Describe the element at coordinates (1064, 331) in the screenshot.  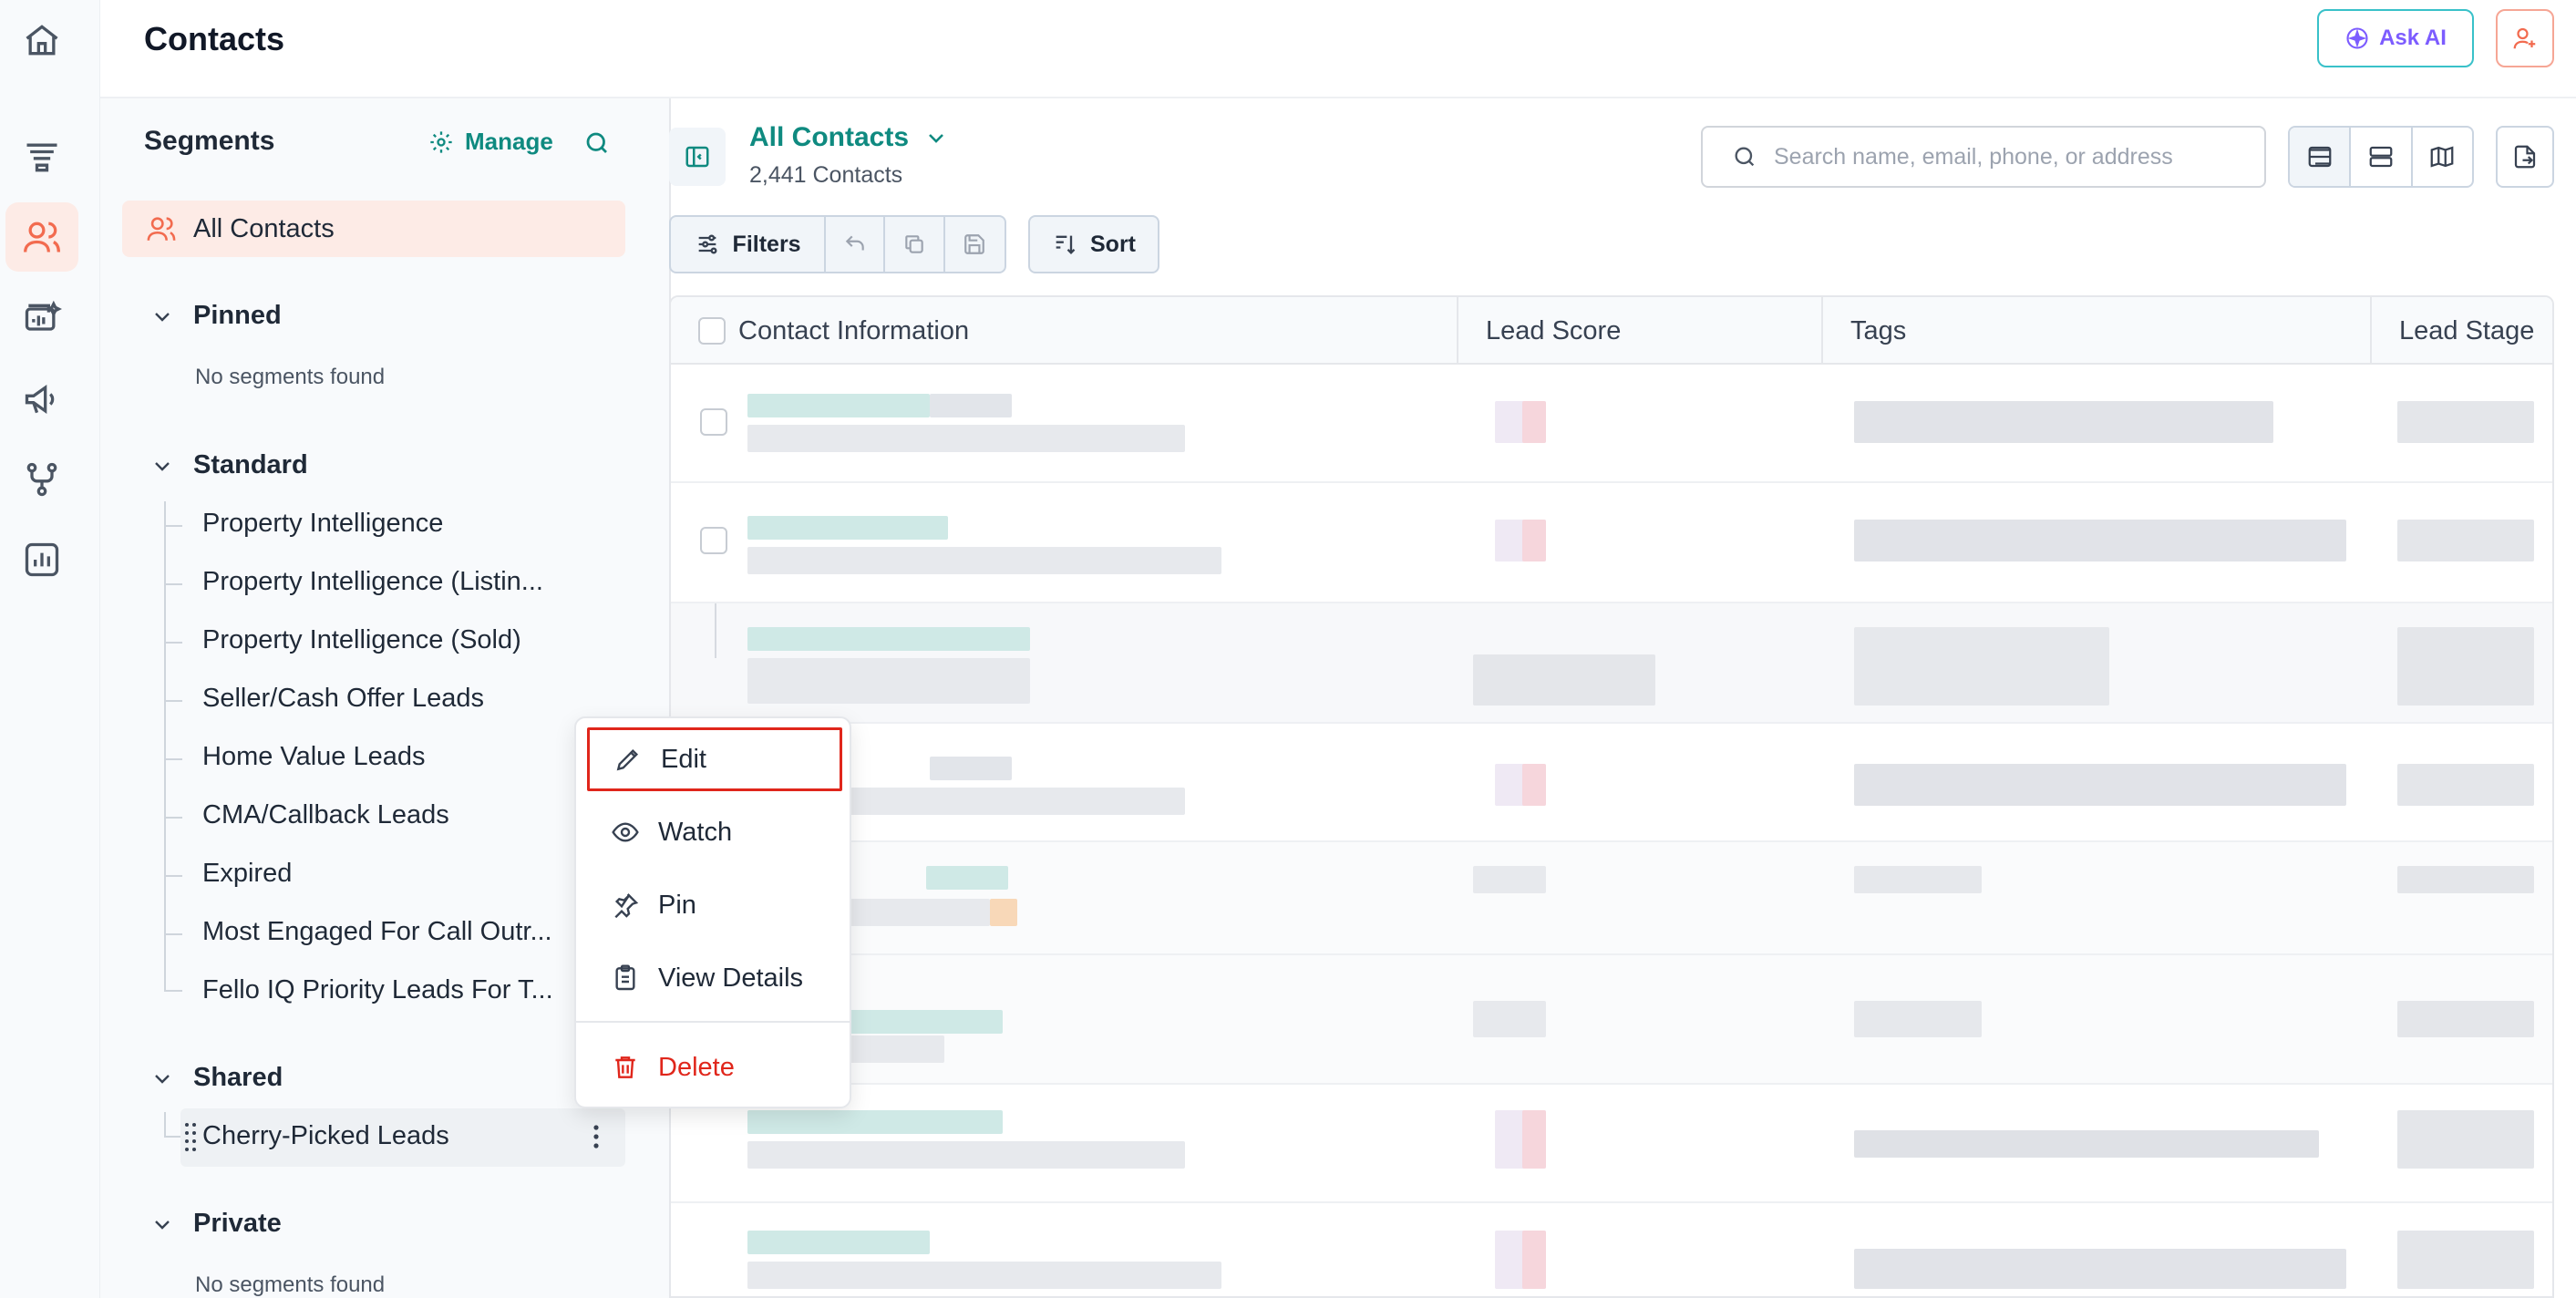
I see `column-contact-information: Contact Information` at that location.